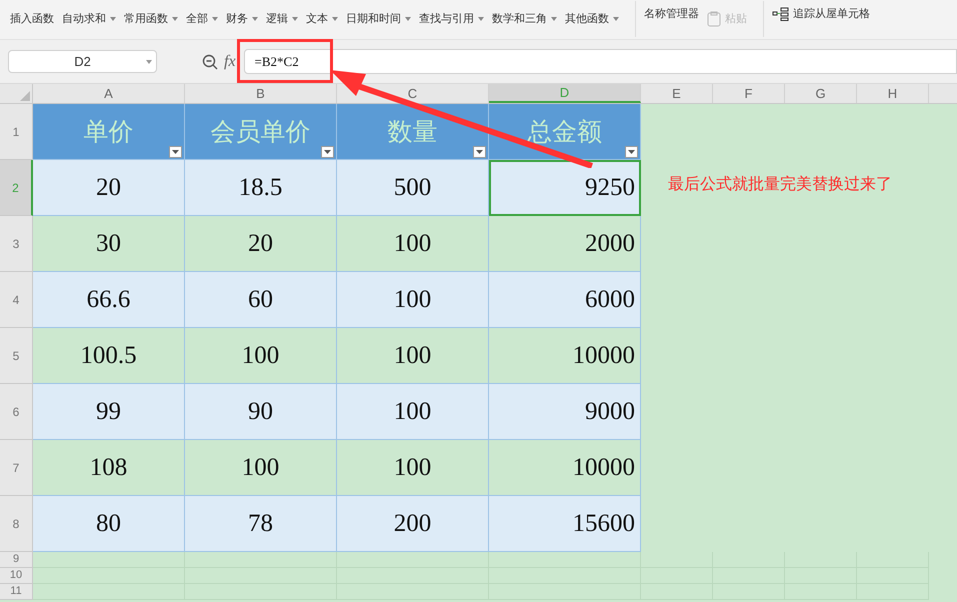  What do you see at coordinates (524, 18) in the screenshot?
I see `toolbar-button: 数学和三角` at bounding box center [524, 18].